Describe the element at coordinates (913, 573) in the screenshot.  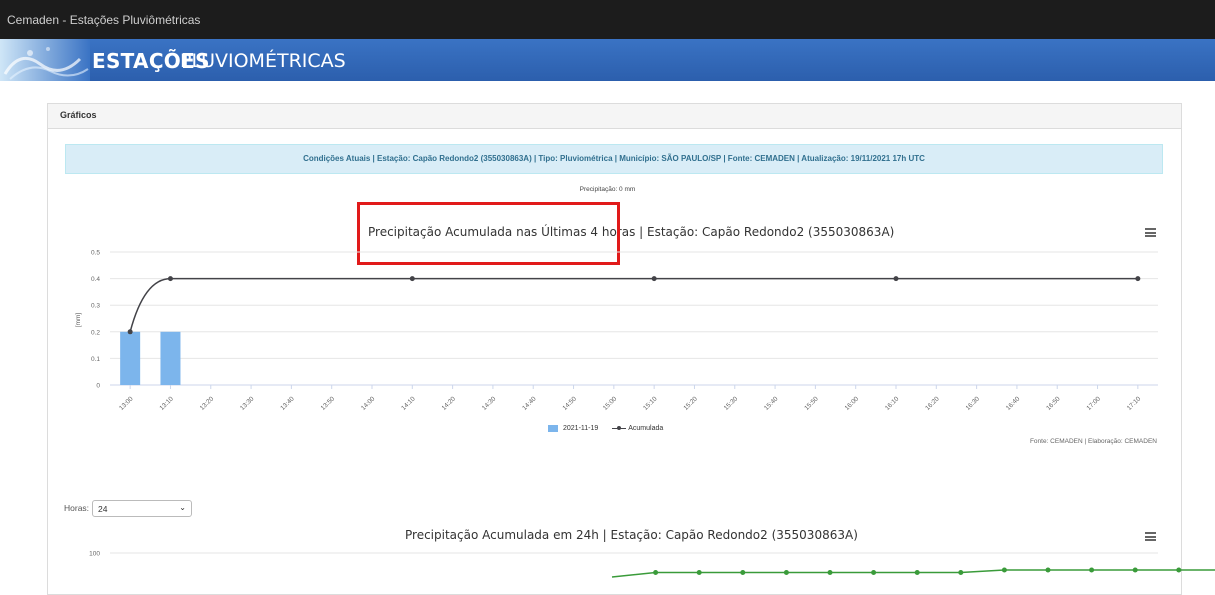
I see `accumulated-24h-line` at that location.